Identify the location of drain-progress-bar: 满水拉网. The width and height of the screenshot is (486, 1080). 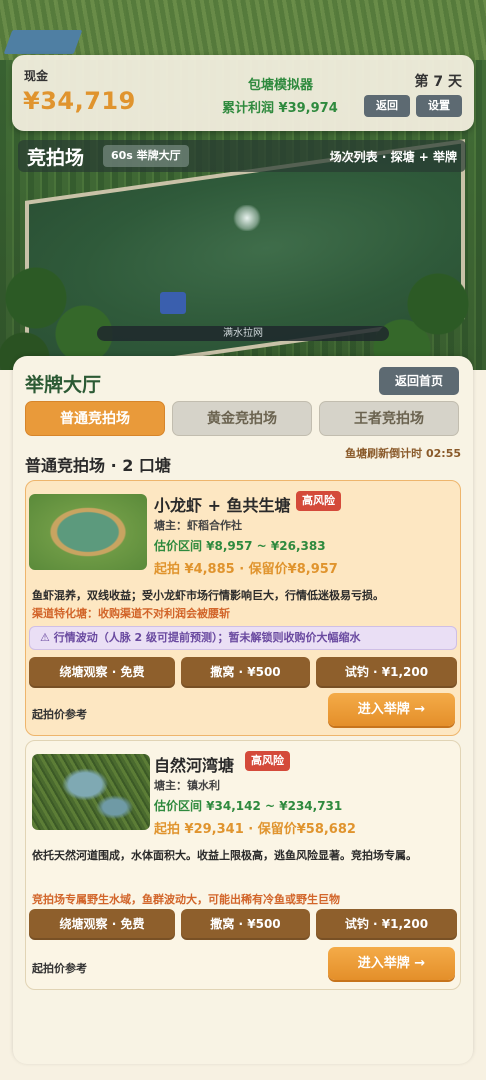
(243, 333).